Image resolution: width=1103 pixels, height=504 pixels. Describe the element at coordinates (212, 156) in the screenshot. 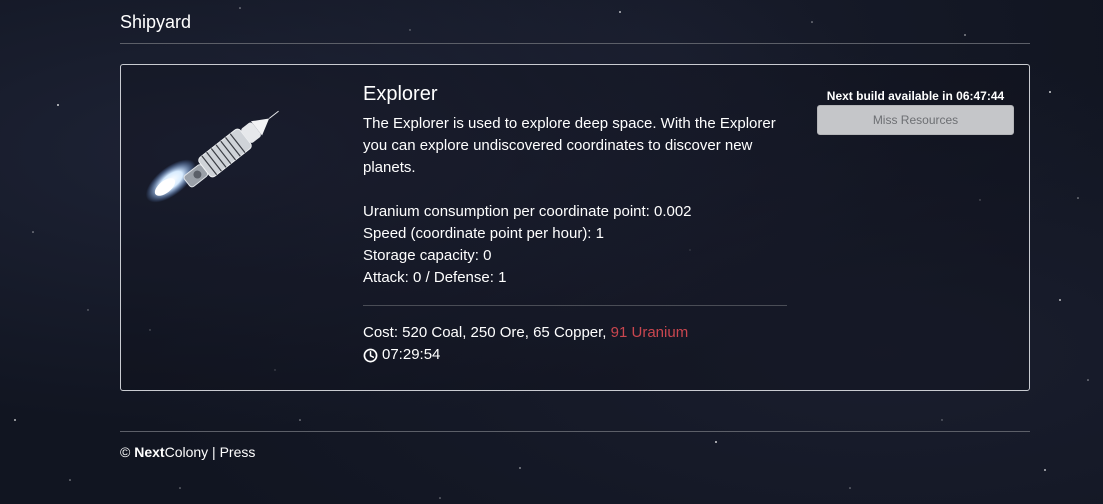

I see `rocket-ship-image` at that location.